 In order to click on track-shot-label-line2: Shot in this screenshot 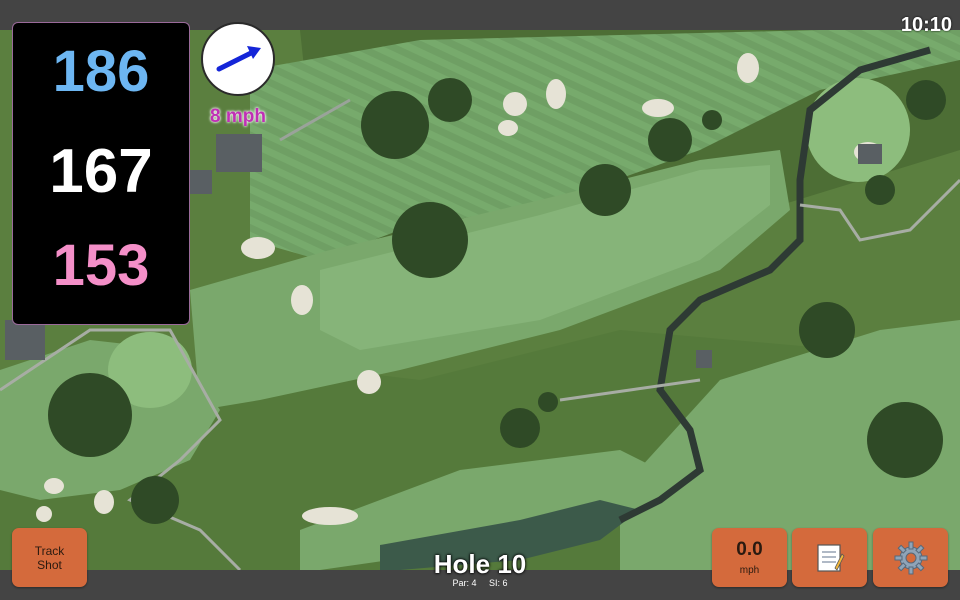, I will do `click(49, 564)`.